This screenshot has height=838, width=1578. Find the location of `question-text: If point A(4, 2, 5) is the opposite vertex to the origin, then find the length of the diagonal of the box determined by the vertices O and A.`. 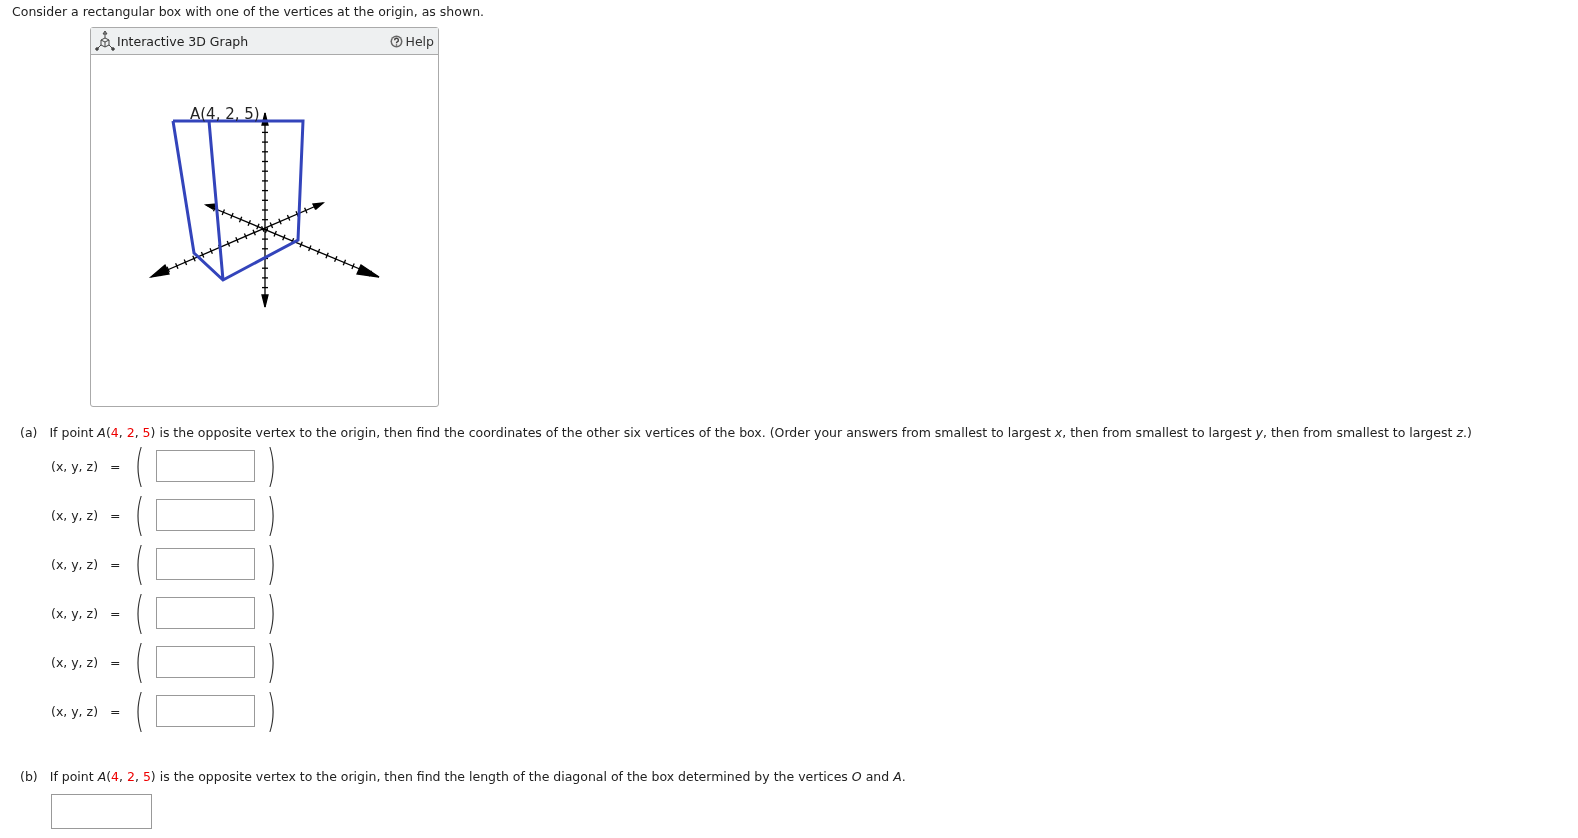

question-text: If point A(4, 2, 5) is the opposite vertex to the origin, then find the length of the diagonal of the box determined by the vertices O and A. is located at coordinates (477, 776).